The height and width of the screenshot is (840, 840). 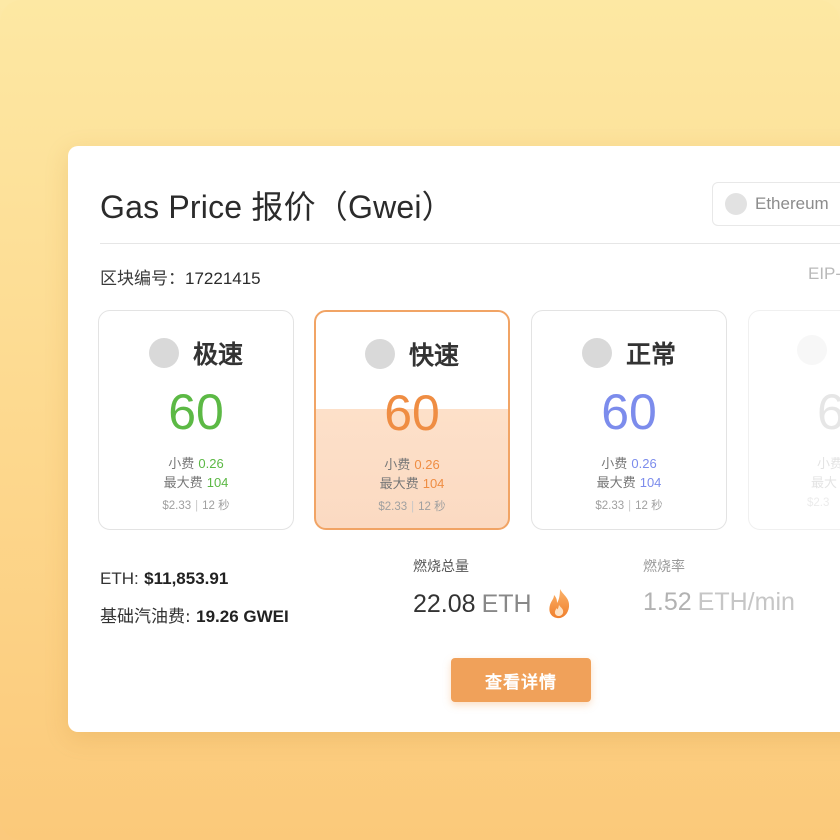 What do you see at coordinates (667, 602) in the screenshot?
I see `burn-rate-value: 1.52` at bounding box center [667, 602].